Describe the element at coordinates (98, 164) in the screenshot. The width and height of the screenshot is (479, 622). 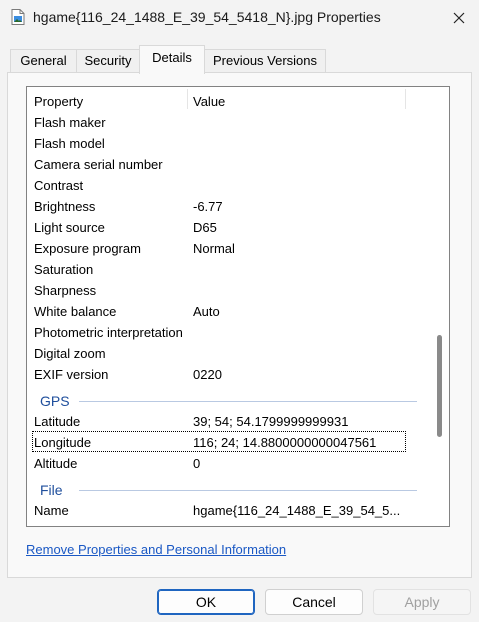
I see `property-name: Camera serial number` at that location.